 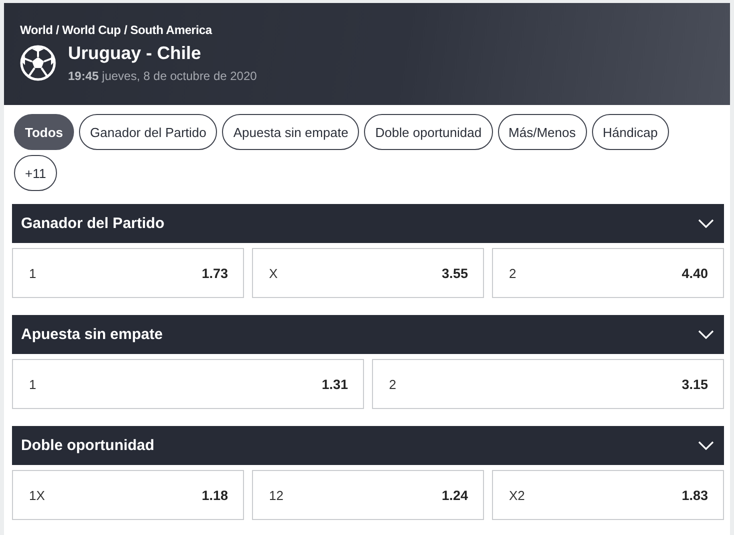 What do you see at coordinates (38, 63) in the screenshot?
I see `soccer-ball-icon` at bounding box center [38, 63].